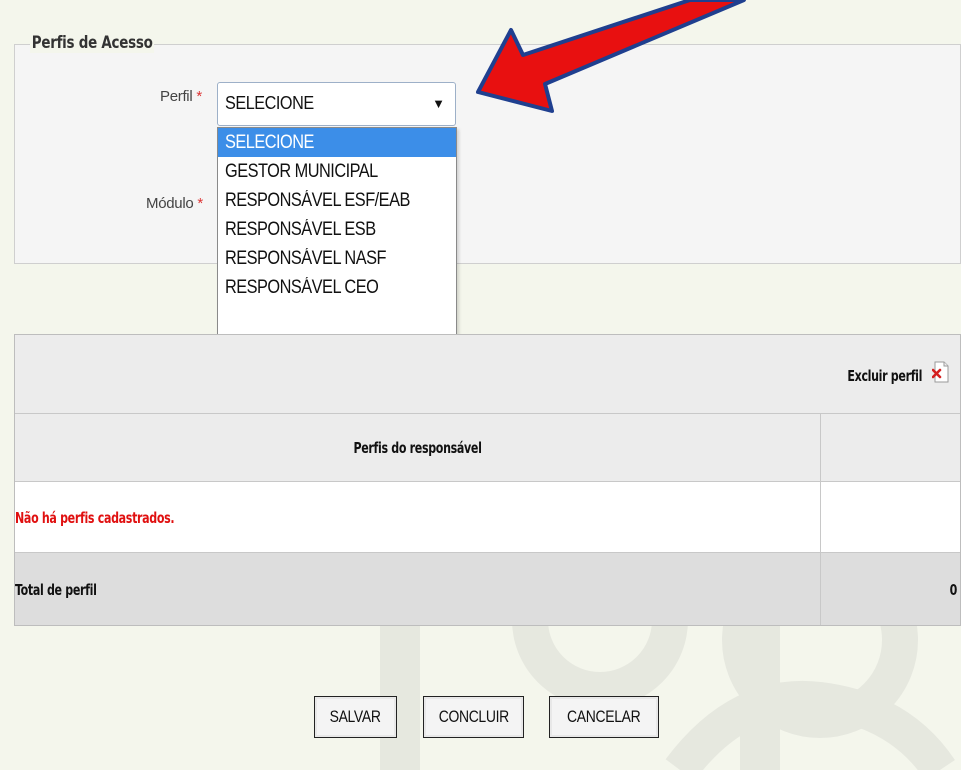 The image size is (961, 770). What do you see at coordinates (170, 203) in the screenshot?
I see `modulo-label-text: Módulo` at bounding box center [170, 203].